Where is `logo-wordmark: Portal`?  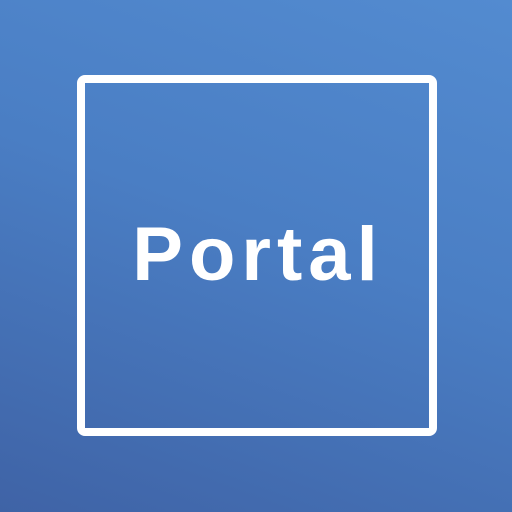 logo-wordmark: Portal is located at coordinates (258, 254).